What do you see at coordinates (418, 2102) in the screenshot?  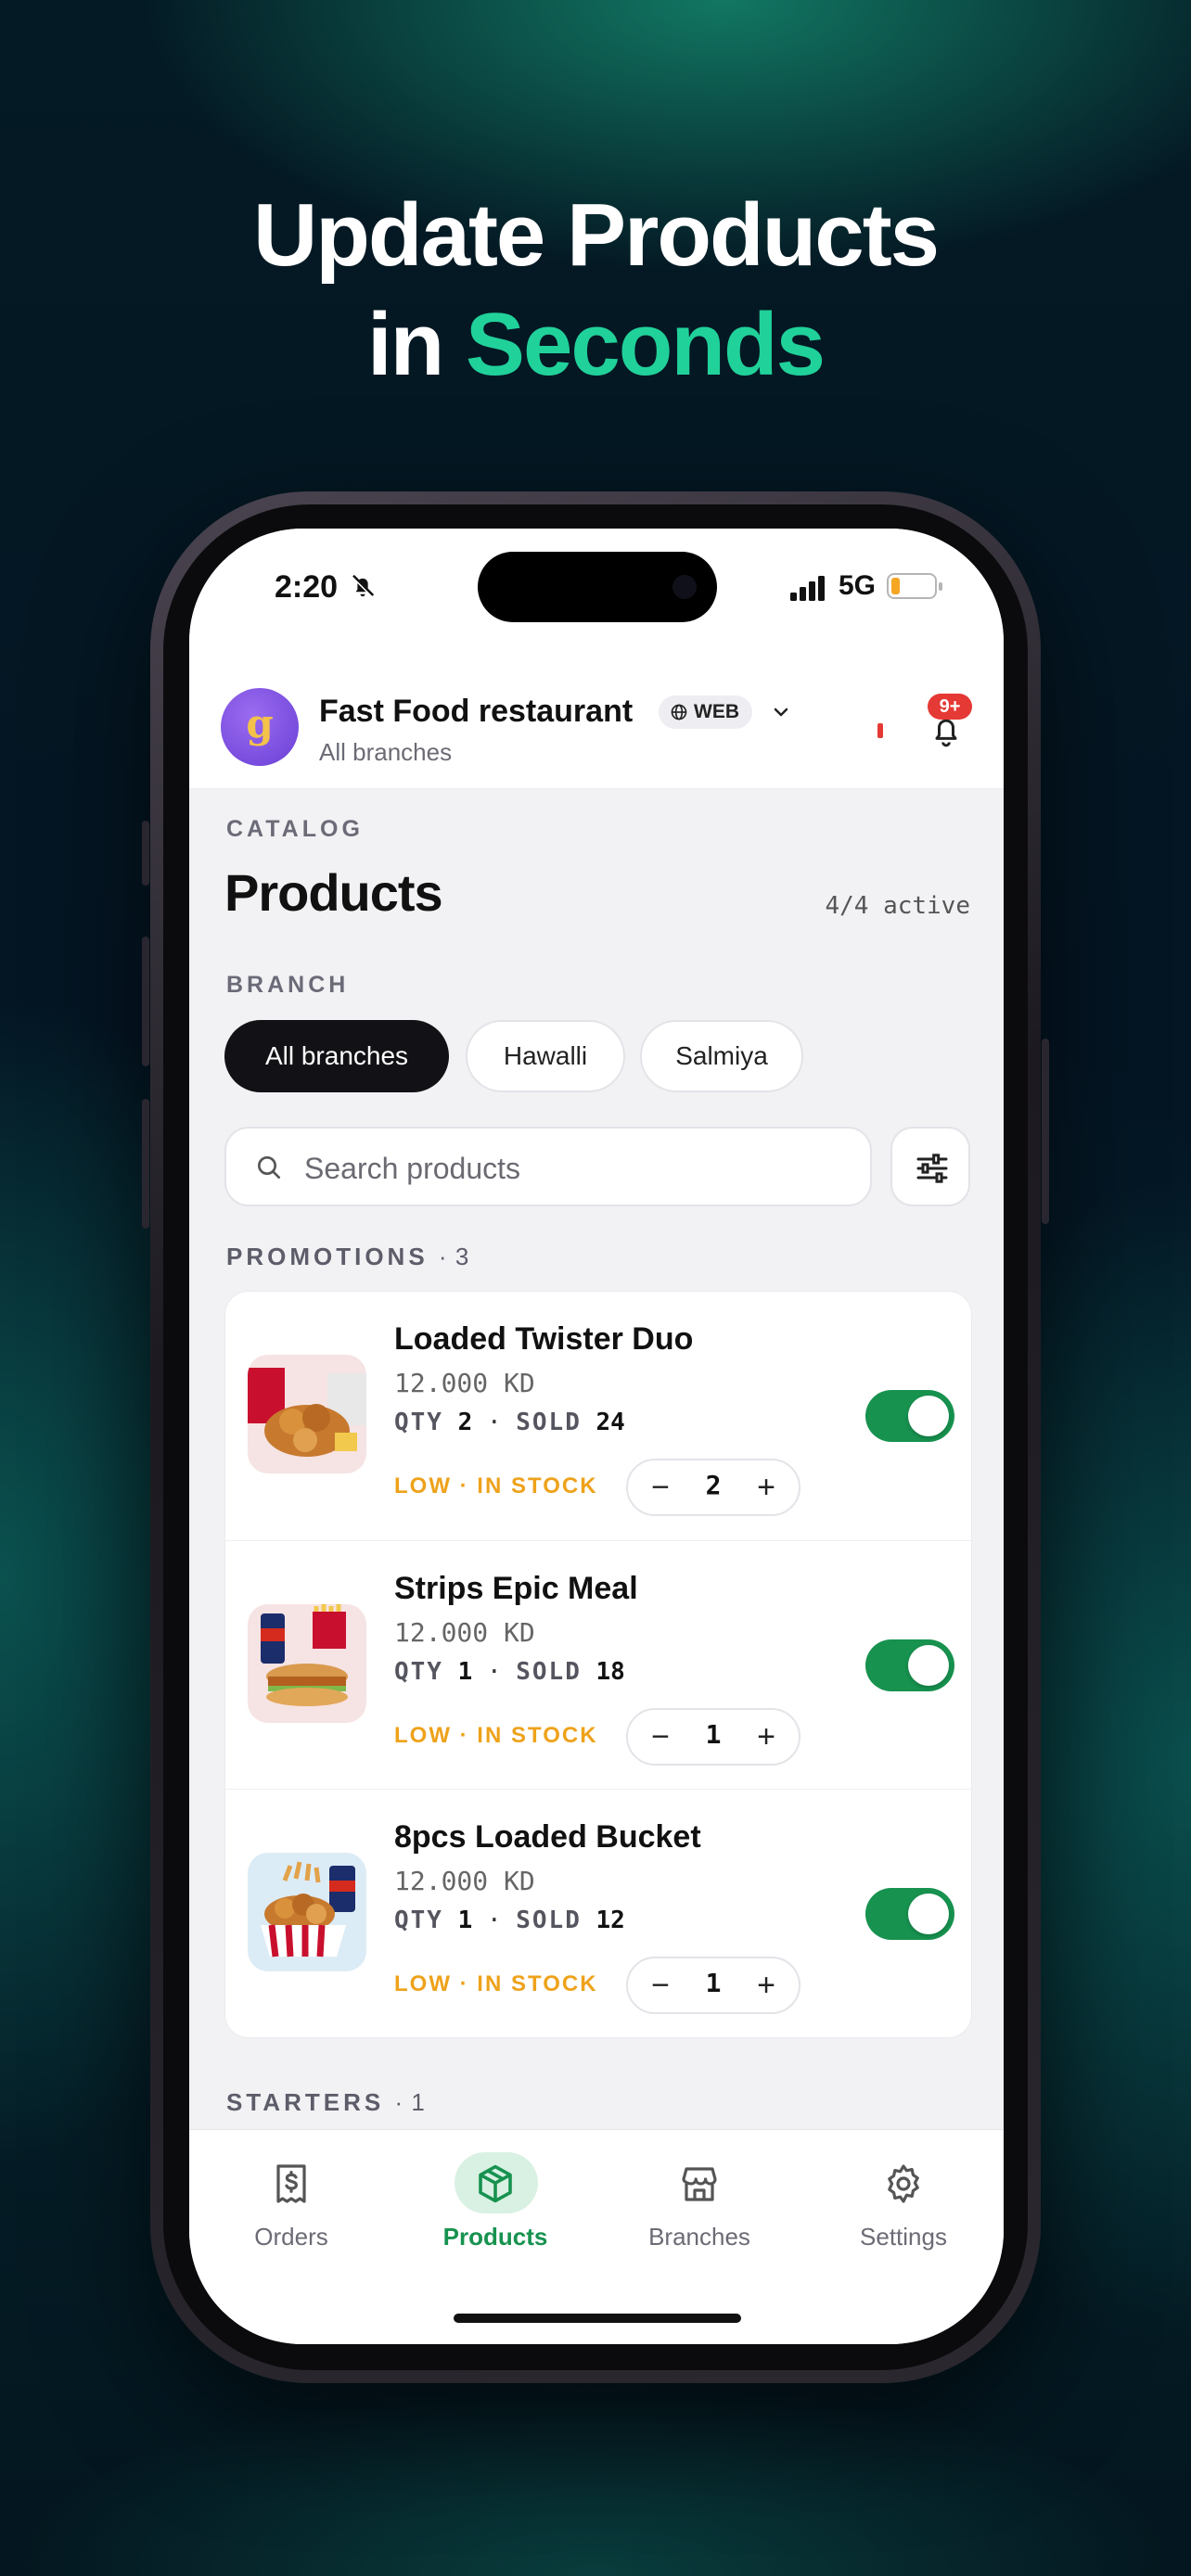 I see `group-count-value: 1` at bounding box center [418, 2102].